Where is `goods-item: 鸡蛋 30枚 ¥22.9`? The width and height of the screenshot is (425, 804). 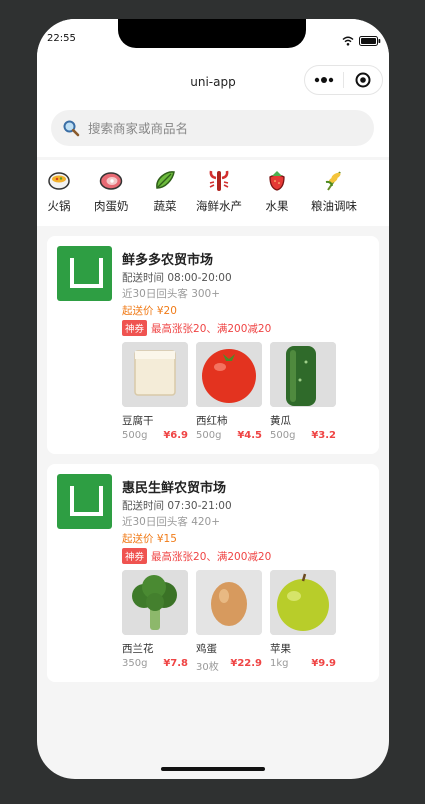
goods-item: 鸡蛋 30枚 ¥22.9 is located at coordinates (229, 621).